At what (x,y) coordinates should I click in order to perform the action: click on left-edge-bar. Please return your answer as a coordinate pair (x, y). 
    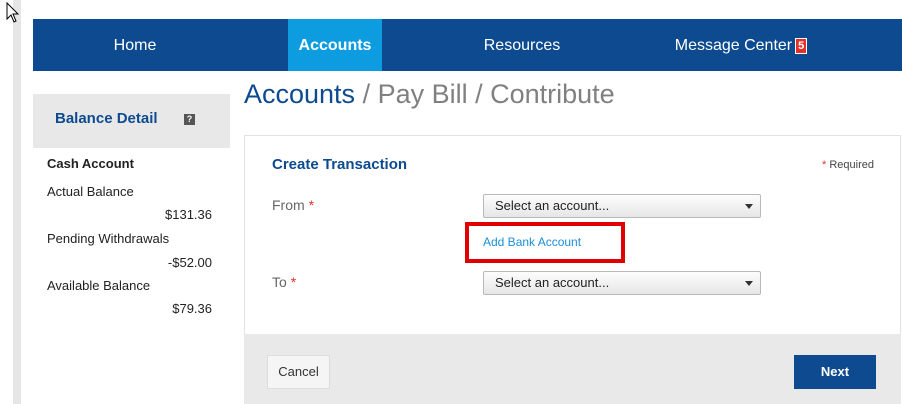
    Looking at the image, I should click on (17, 202).